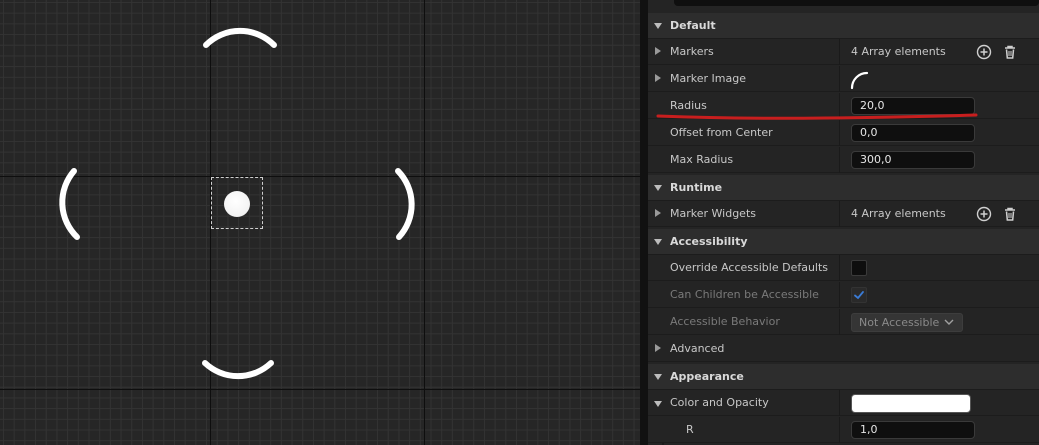 The image size is (1039, 445). Describe the element at coordinates (702, 159) in the screenshot. I see `max-radius-label: Max Radius` at that location.